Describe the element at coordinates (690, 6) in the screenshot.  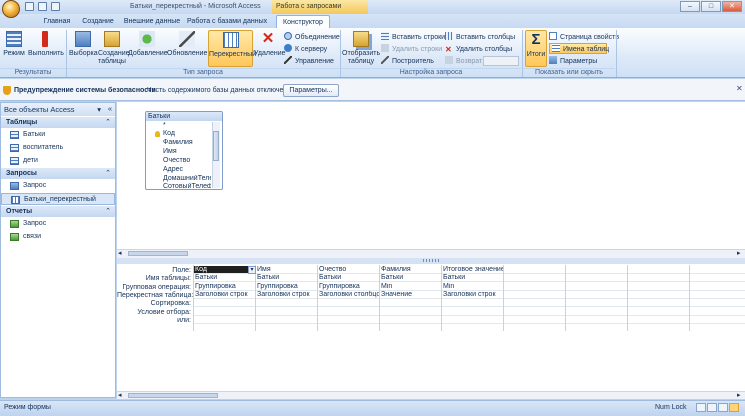
I see `minimize-button: –` at that location.